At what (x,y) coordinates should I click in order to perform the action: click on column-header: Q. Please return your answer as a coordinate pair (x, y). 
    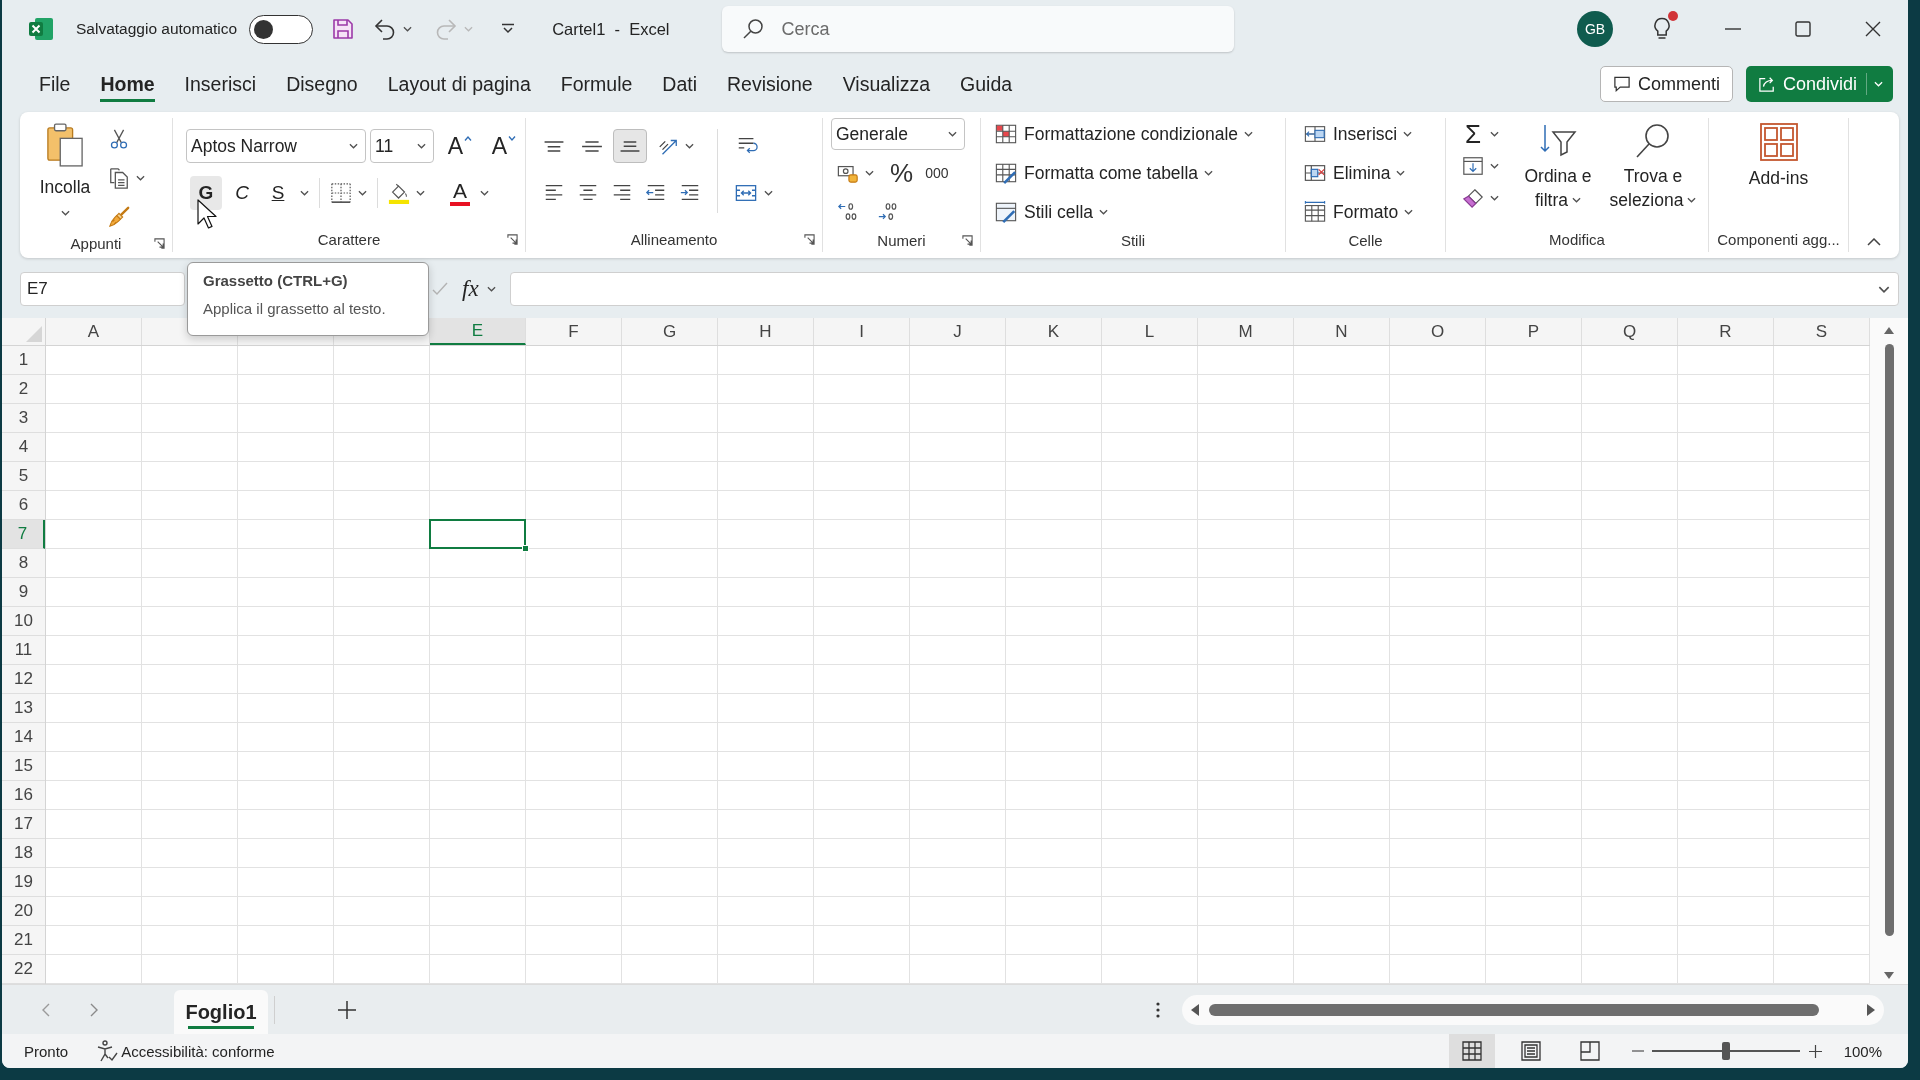
    Looking at the image, I should click on (1630, 331).